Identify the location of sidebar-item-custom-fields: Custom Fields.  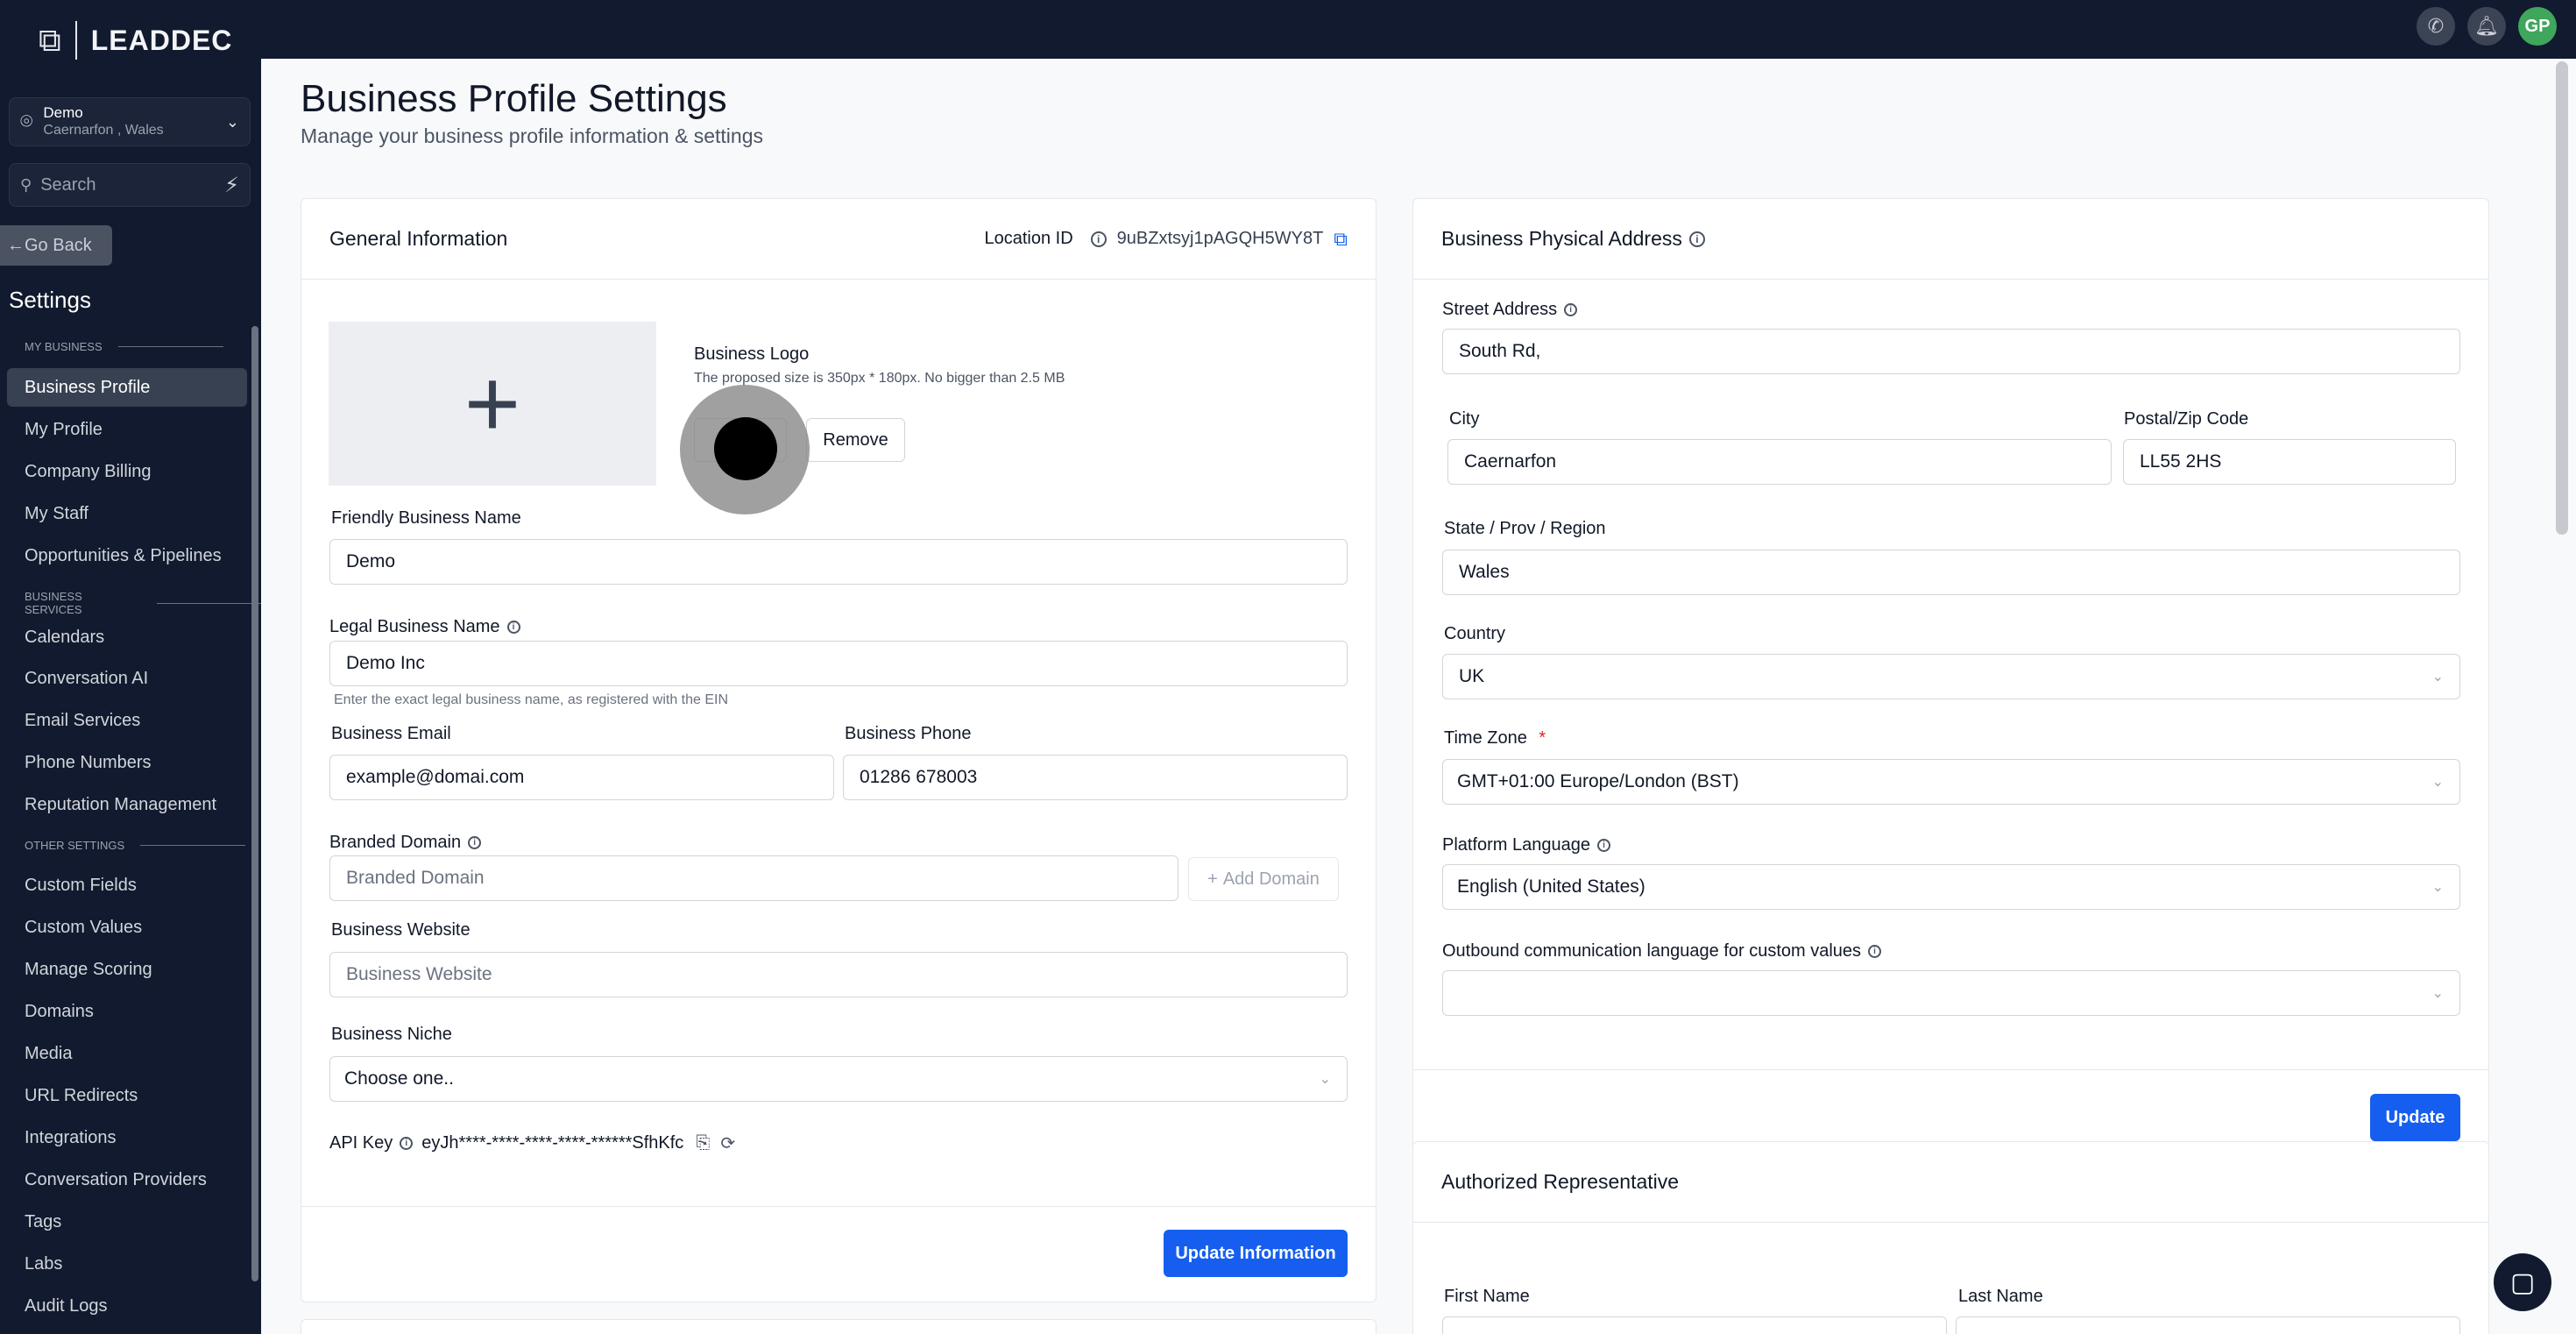
(127, 885).